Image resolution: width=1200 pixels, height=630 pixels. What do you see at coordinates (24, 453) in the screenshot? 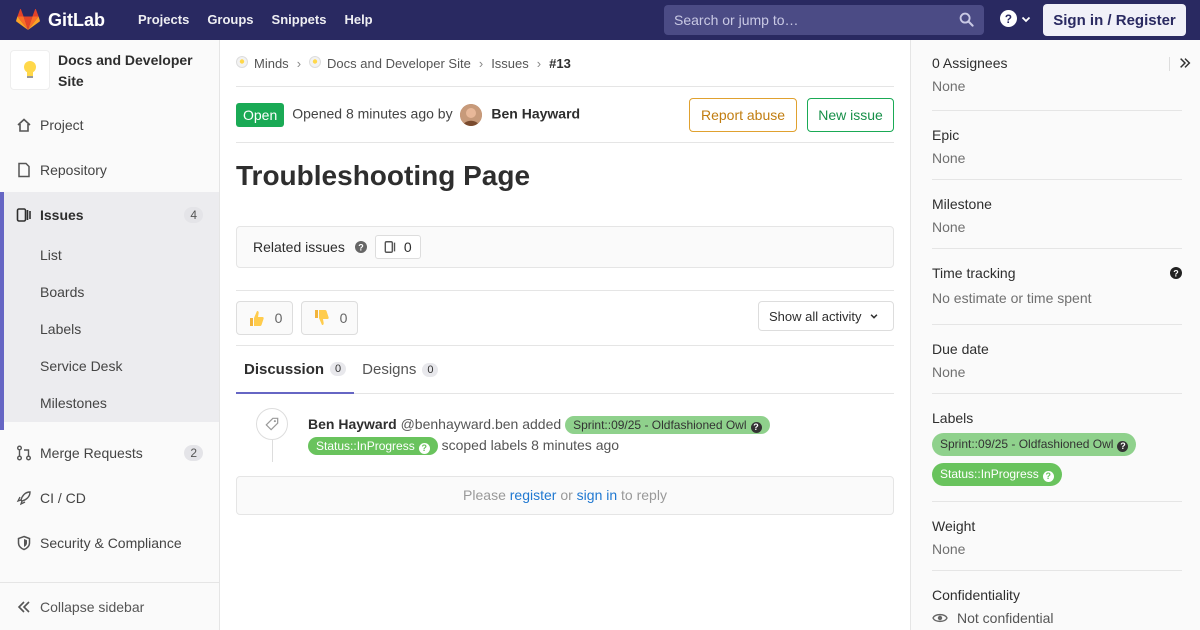
I see `merge-request-icon` at bounding box center [24, 453].